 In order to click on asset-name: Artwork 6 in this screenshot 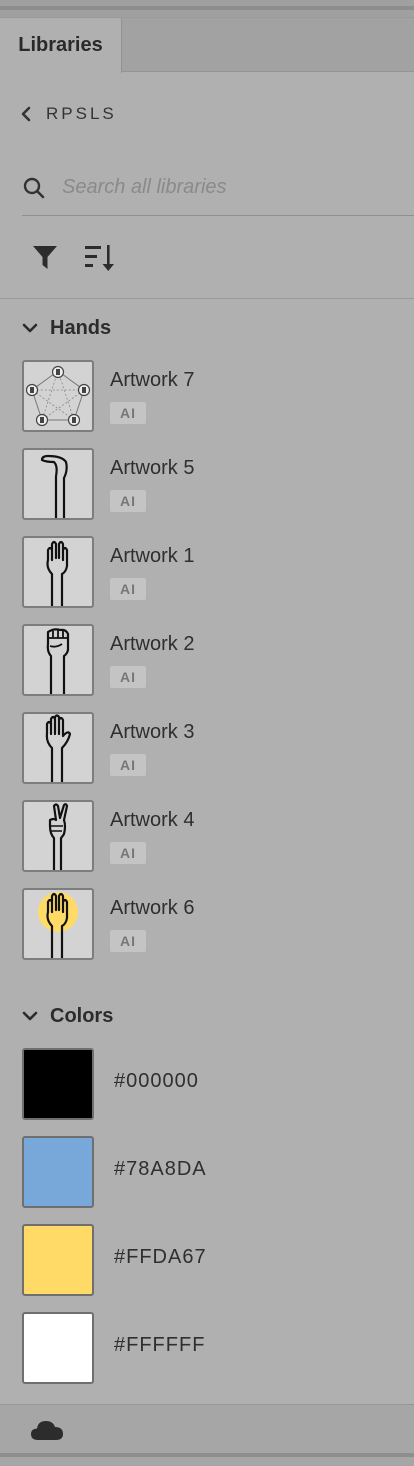, I will do `click(152, 908)`.